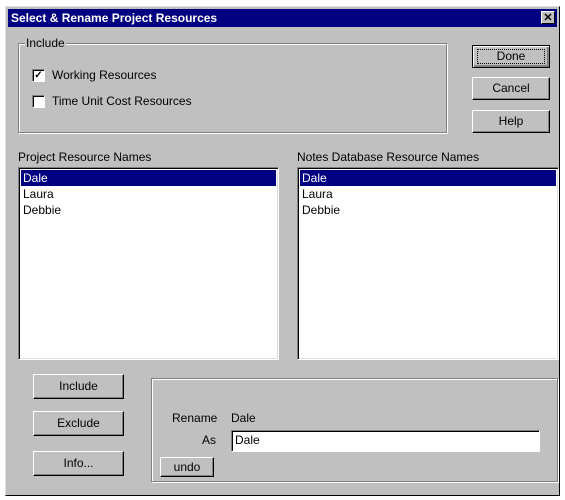 The height and width of the screenshot is (500, 565). Describe the element at coordinates (122, 101) in the screenshot. I see `time-unit-cost-label: Time Unit Cost Resources` at that location.